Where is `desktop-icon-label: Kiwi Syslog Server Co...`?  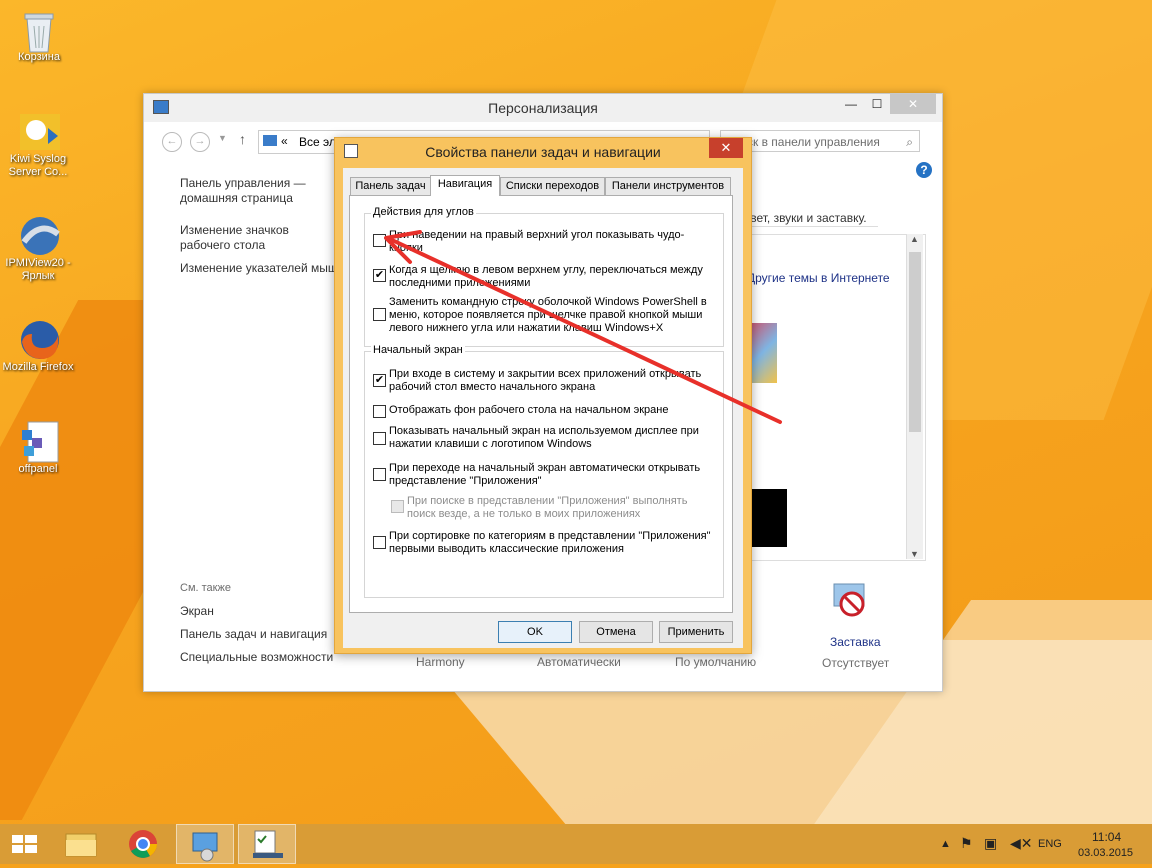 desktop-icon-label: Kiwi Syslog Server Co... is located at coordinates (38, 165).